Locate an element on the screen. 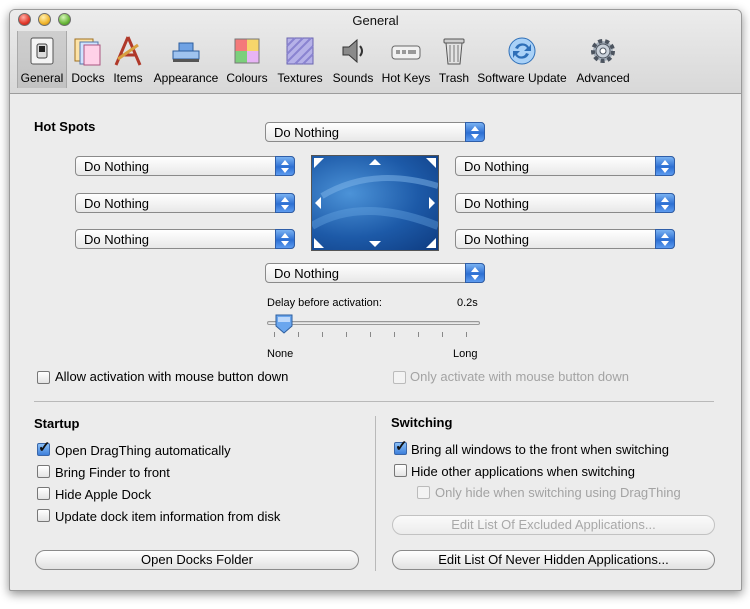 The height and width of the screenshot is (609, 750). bring-all-windows-checkbox: ✓ is located at coordinates (401, 446).